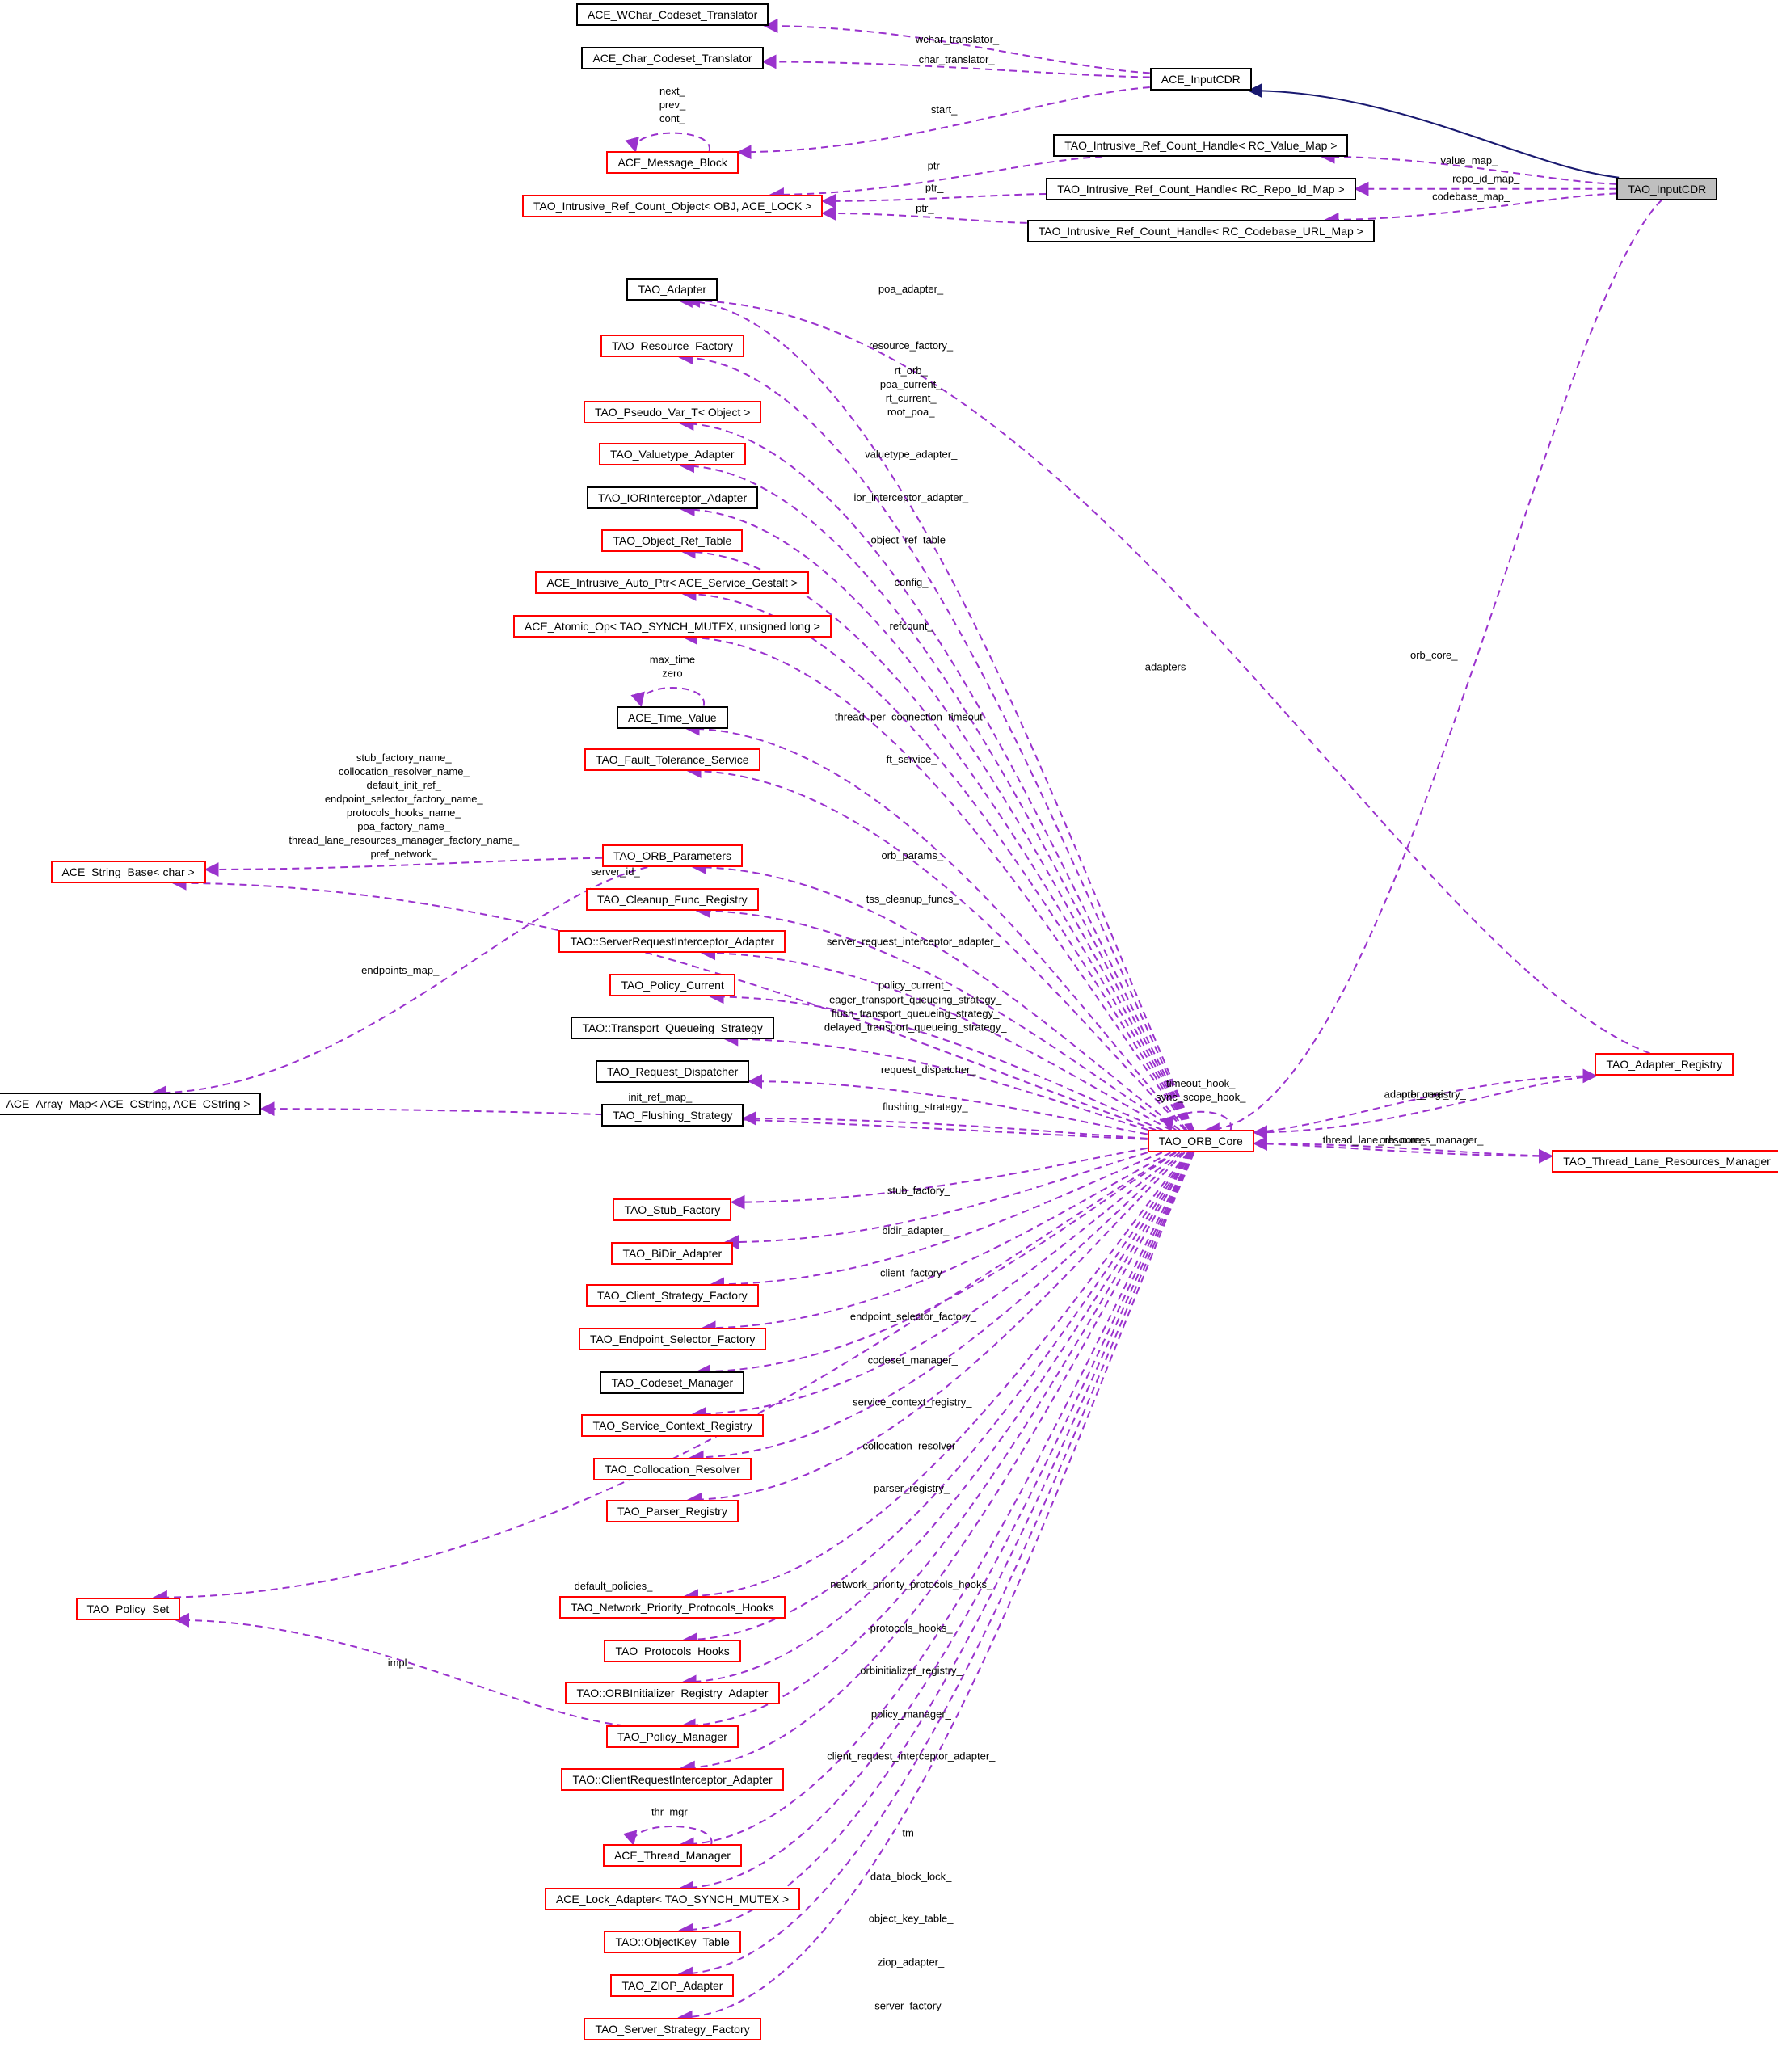 The width and height of the screenshot is (1778, 2072). I want to click on class-node-tao-valuetype-adapter: TAO_Valuetype_Adapter, so click(672, 454).